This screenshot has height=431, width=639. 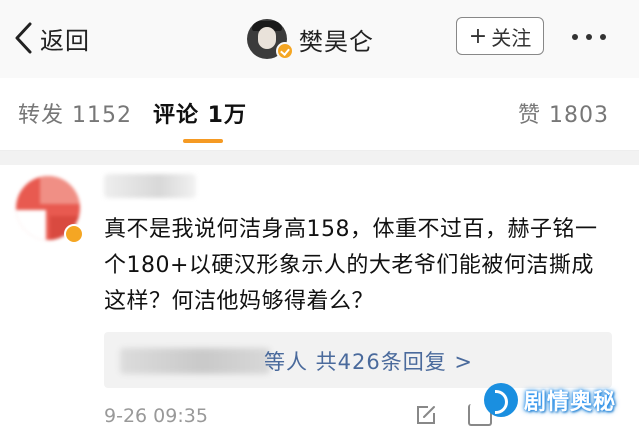 I want to click on watermark: 剧情奥秘, so click(x=550, y=400).